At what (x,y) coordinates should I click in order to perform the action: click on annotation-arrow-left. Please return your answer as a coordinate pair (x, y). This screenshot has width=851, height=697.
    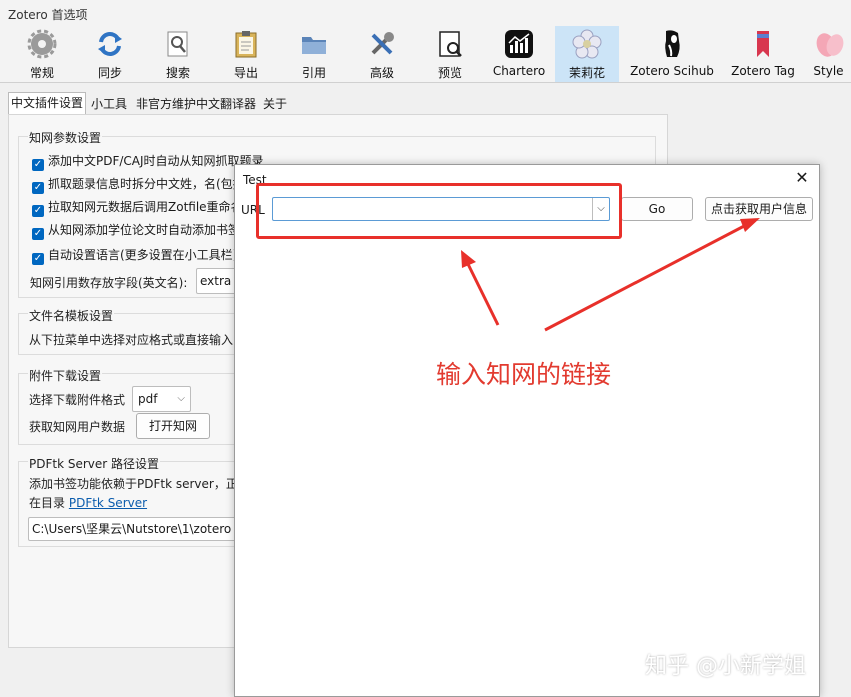
    Looking at the image, I should click on (482, 293).